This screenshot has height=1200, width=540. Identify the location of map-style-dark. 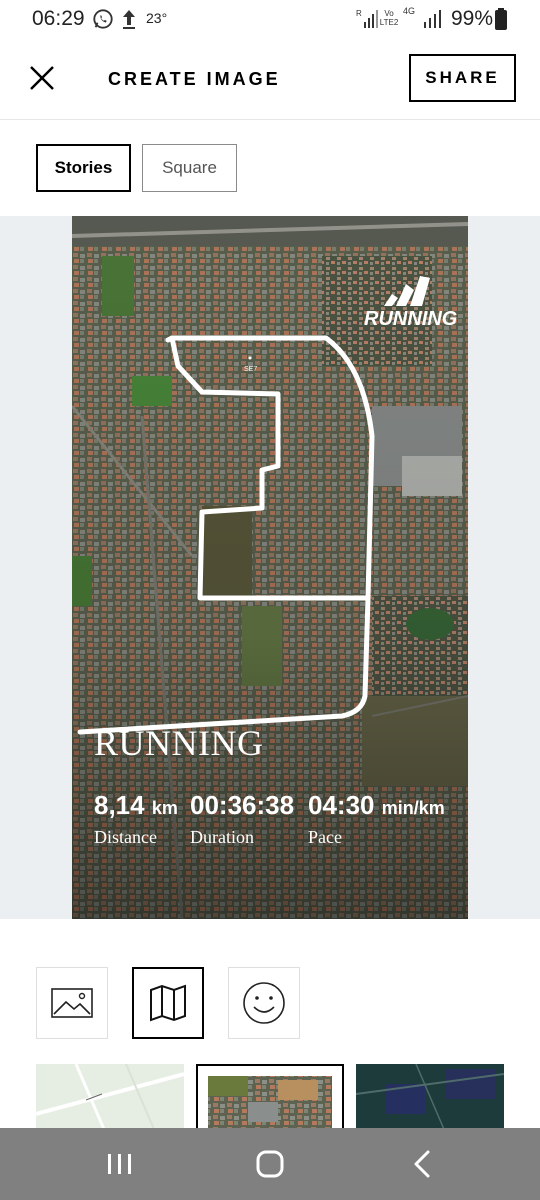
(430, 1096).